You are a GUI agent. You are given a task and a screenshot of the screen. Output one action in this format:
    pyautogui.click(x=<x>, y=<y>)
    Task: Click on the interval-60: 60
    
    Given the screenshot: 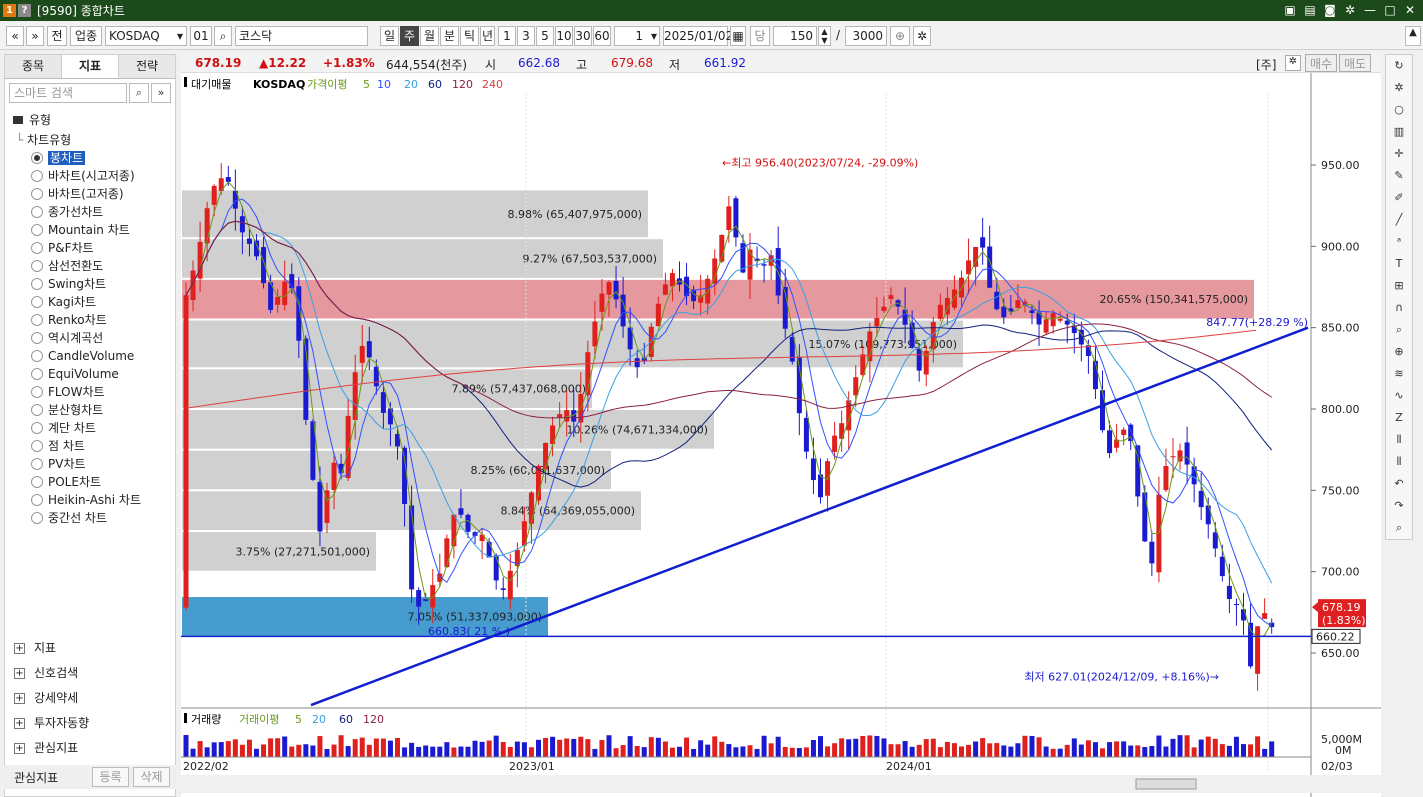 What is the action you would take?
    pyautogui.click(x=602, y=36)
    